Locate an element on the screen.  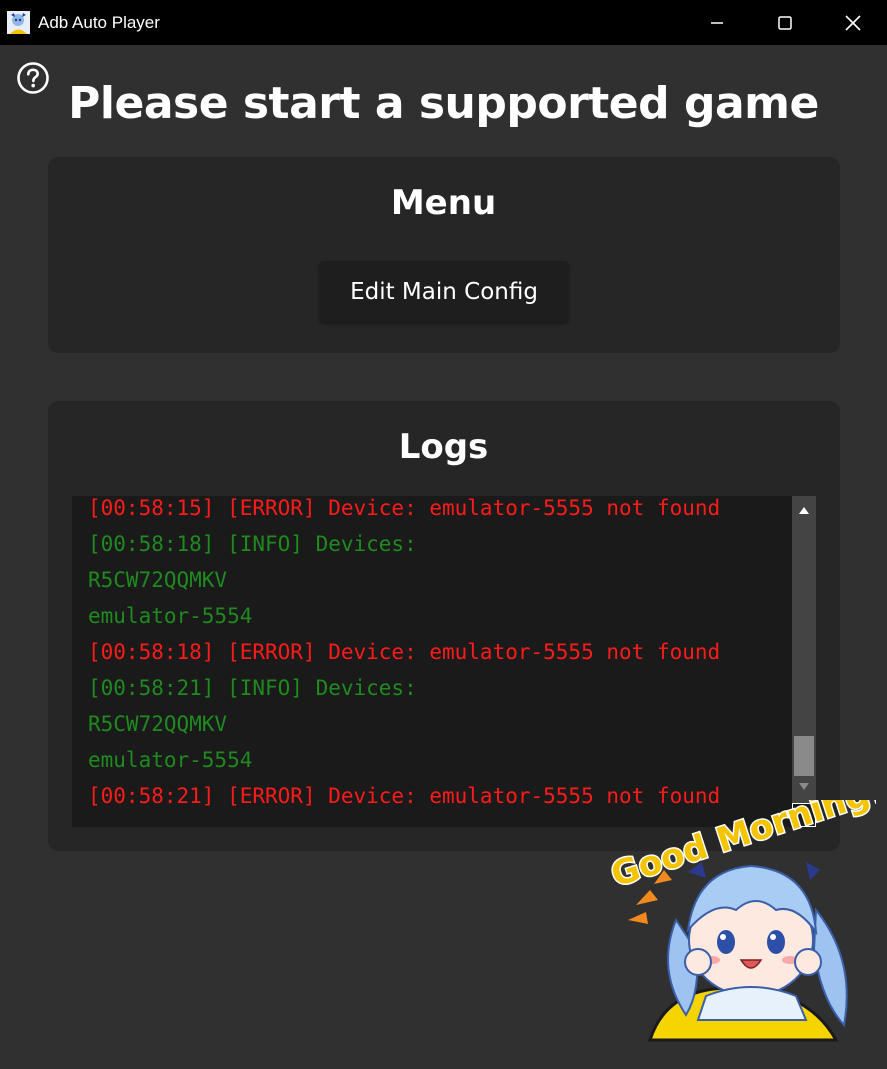
log-scrollbar is located at coordinates (804, 661).